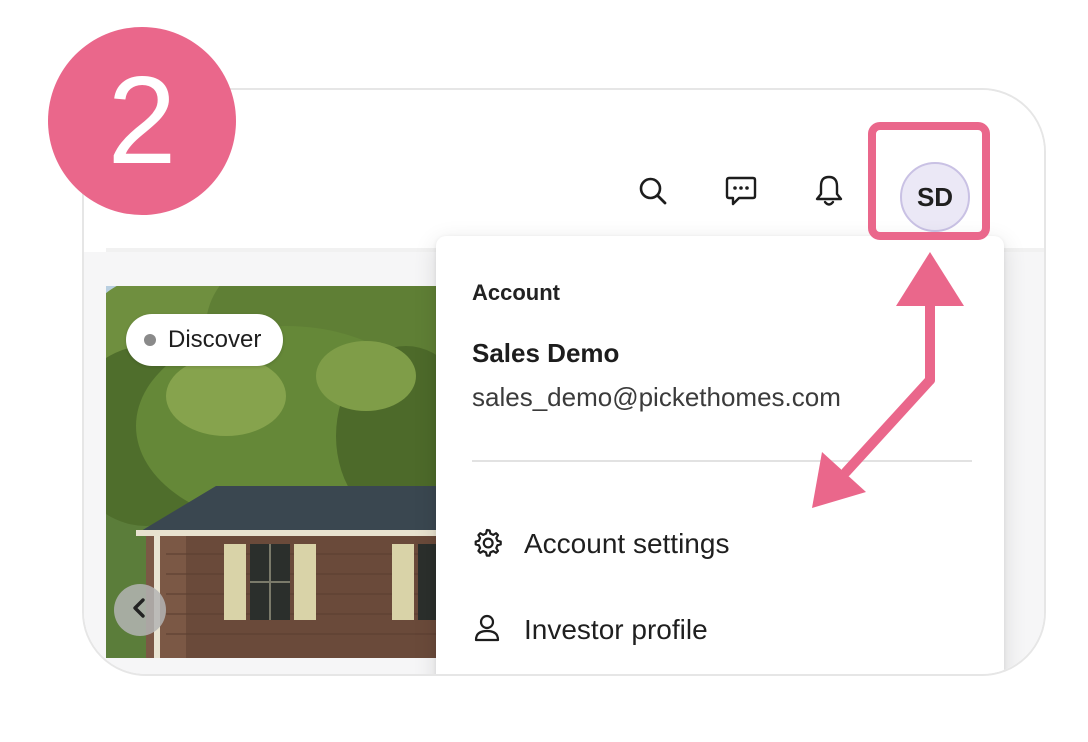  Describe the element at coordinates (873, 441) in the screenshot. I see `annotation-arrow-down-left` at that location.